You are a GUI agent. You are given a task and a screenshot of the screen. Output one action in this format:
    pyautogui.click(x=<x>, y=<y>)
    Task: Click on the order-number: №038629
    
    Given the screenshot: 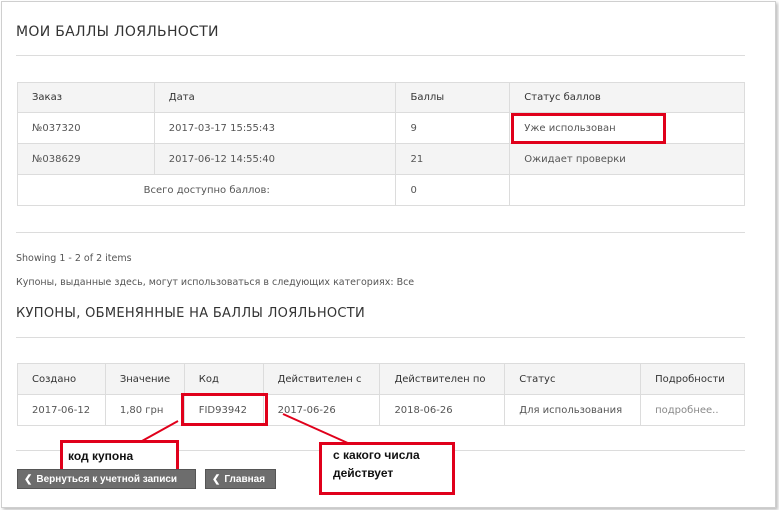 What is the action you would take?
    pyautogui.click(x=86, y=159)
    